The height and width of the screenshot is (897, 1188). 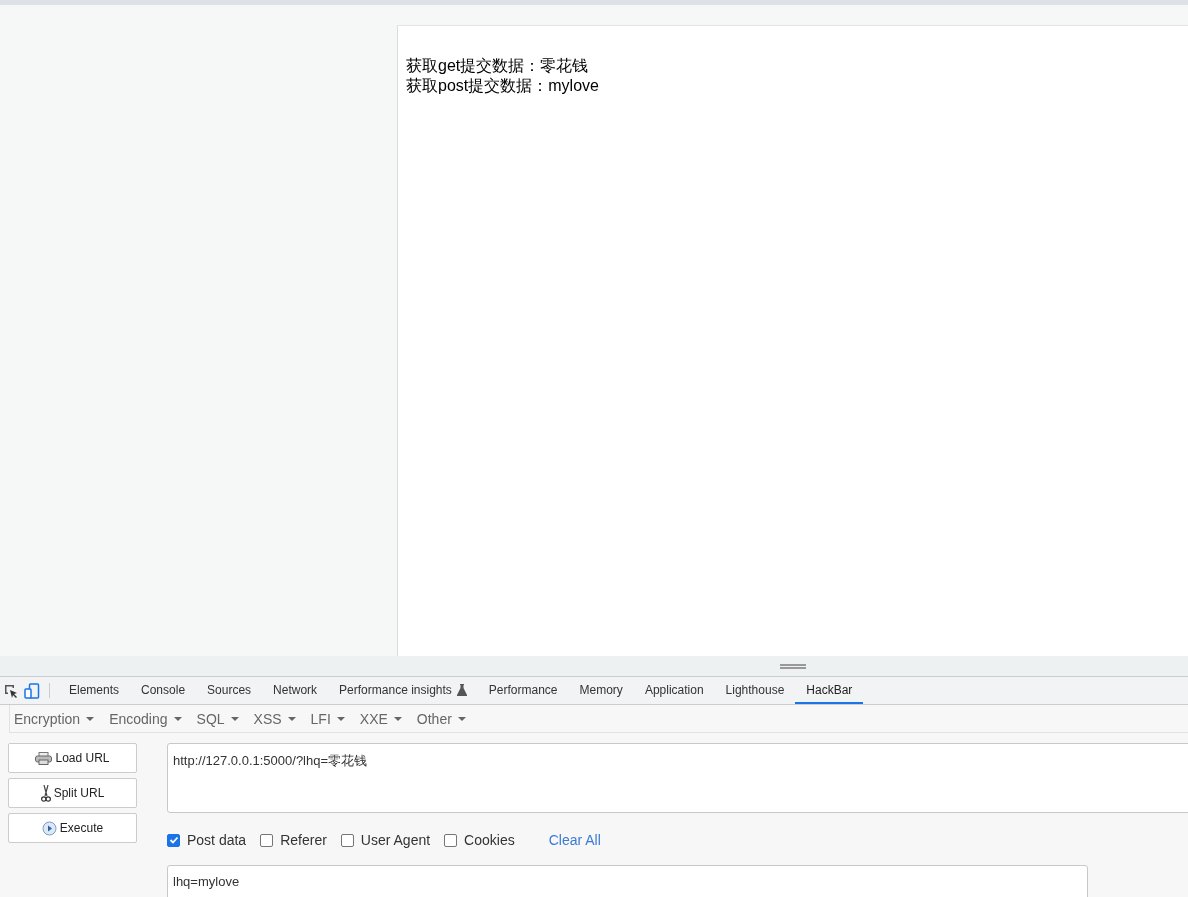 What do you see at coordinates (207, 840) in the screenshot?
I see `option-checkbox: Post data` at bounding box center [207, 840].